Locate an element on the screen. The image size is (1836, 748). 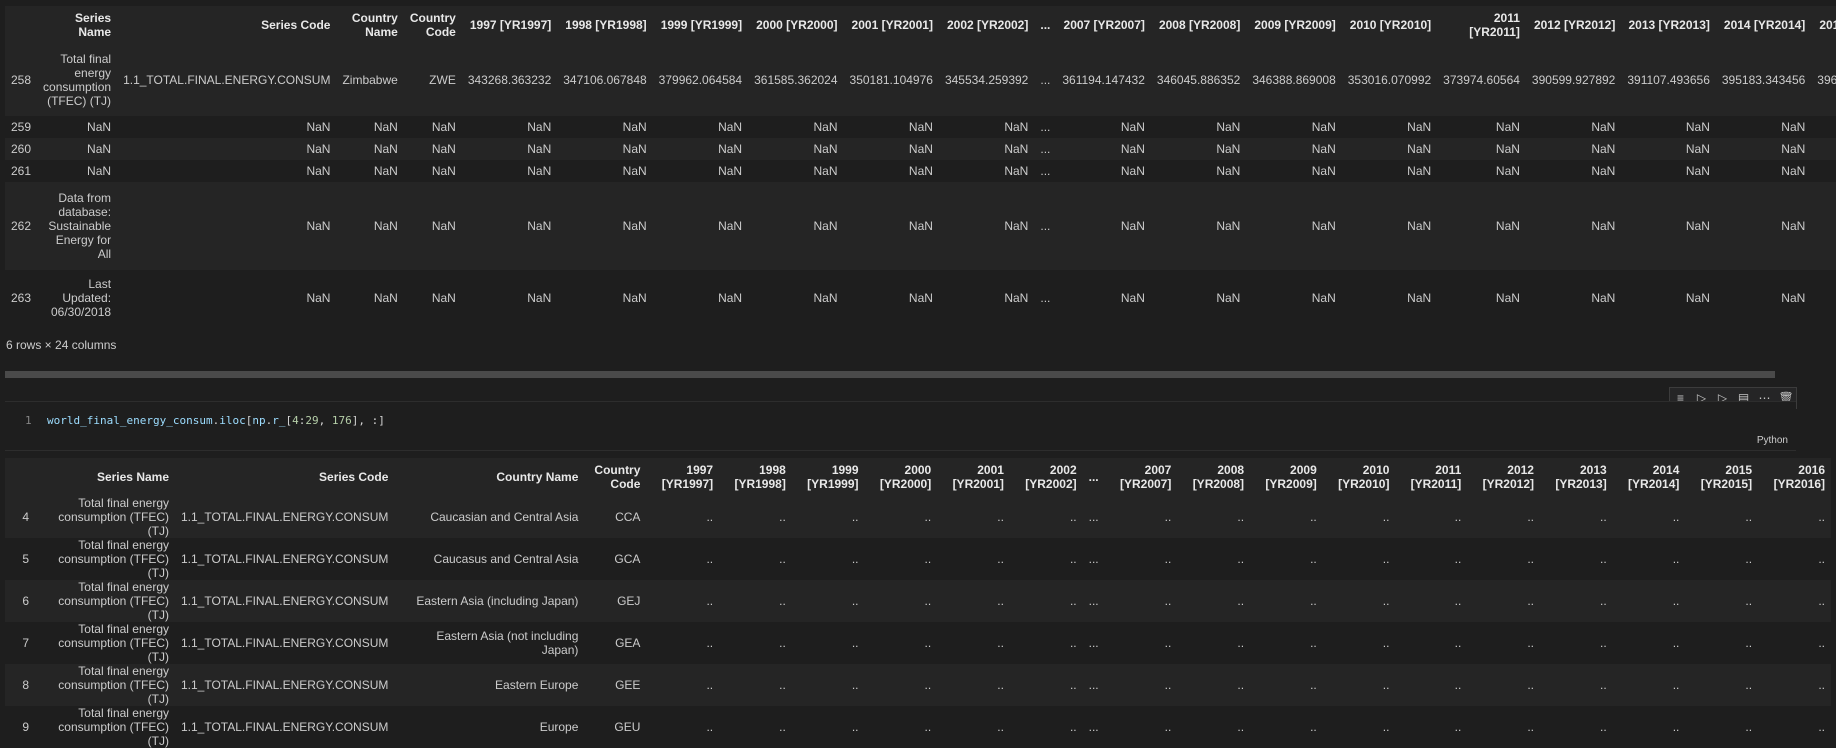
horizontal-scrollbar is located at coordinates (890, 374).